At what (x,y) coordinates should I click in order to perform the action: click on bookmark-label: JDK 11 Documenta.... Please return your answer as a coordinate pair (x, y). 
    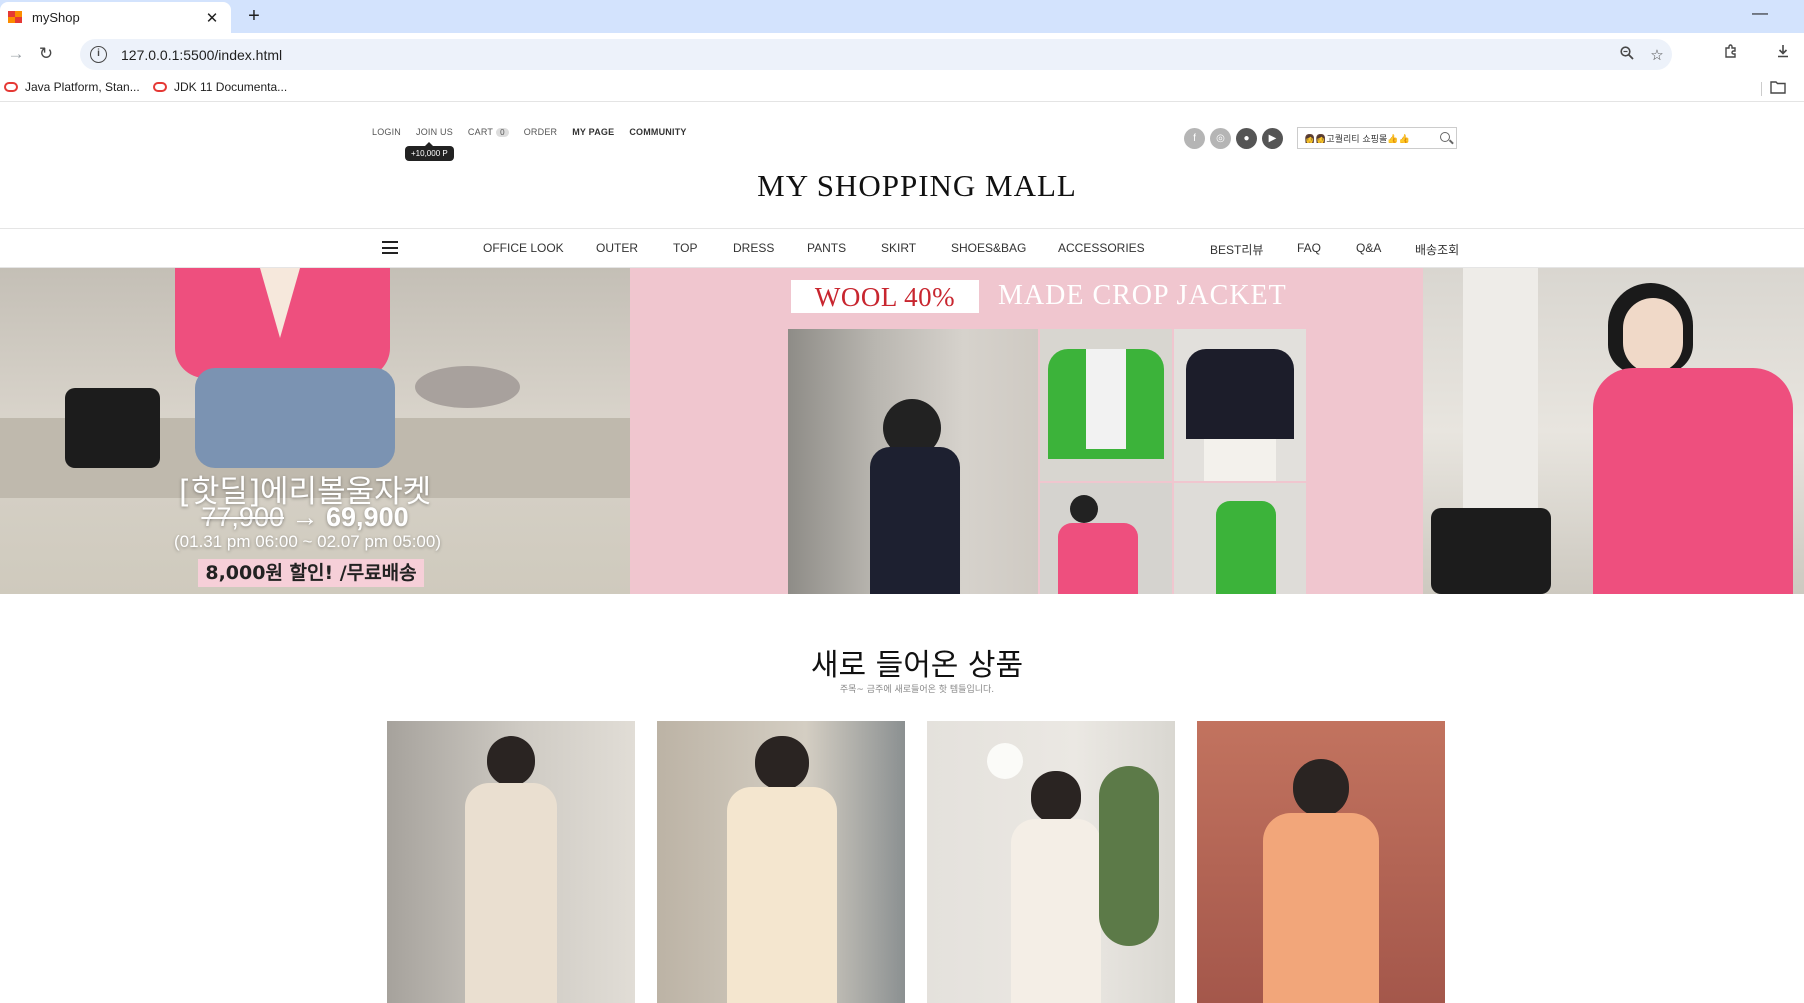
    Looking at the image, I should click on (231, 87).